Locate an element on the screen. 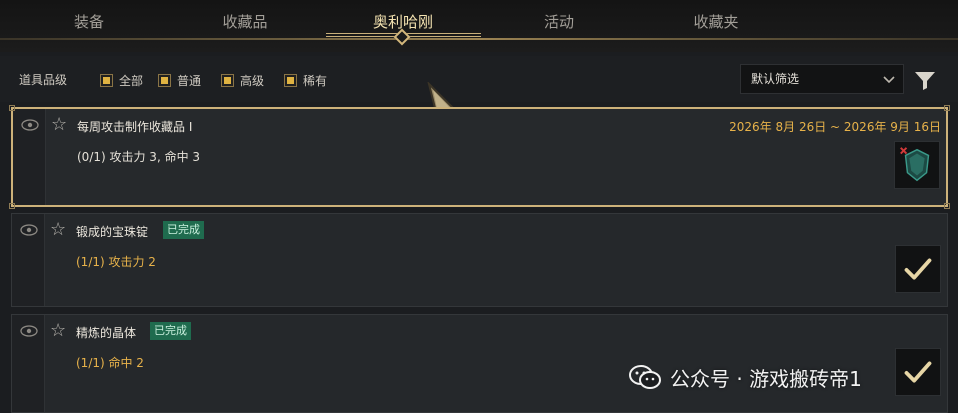 The width and height of the screenshot is (958, 413). tab-divider is located at coordinates (479, 39).